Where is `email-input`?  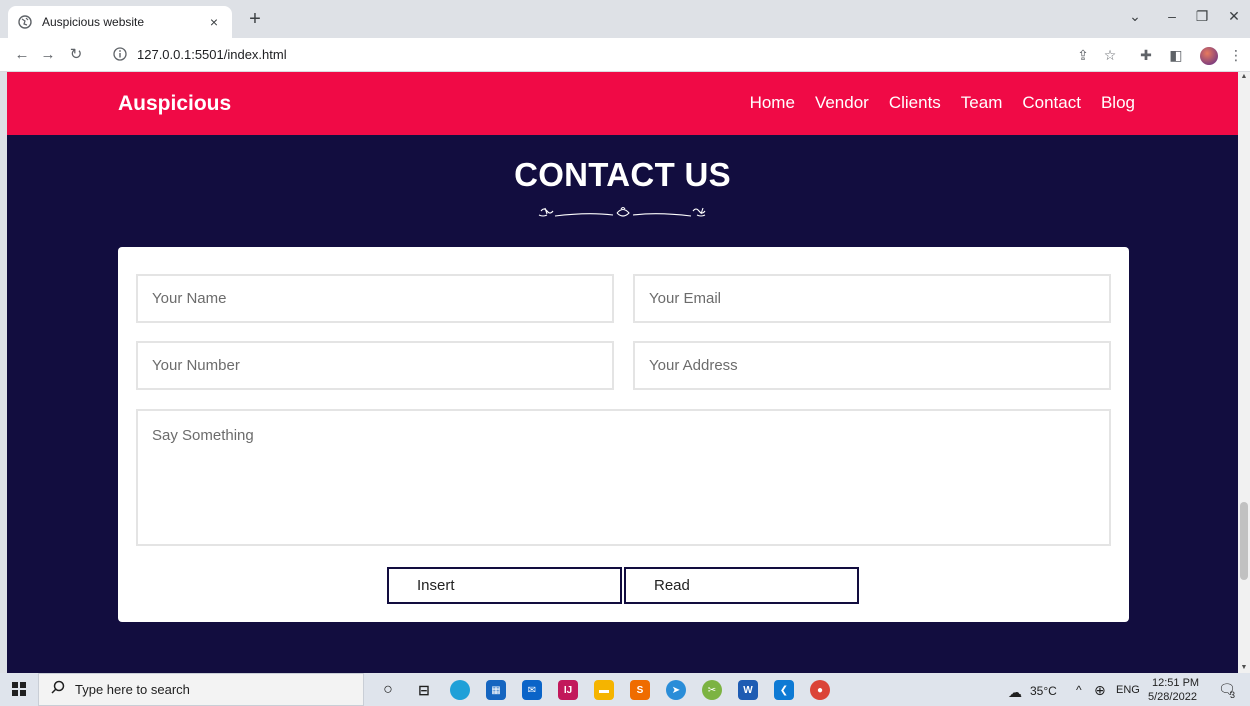
email-input is located at coordinates (872, 298).